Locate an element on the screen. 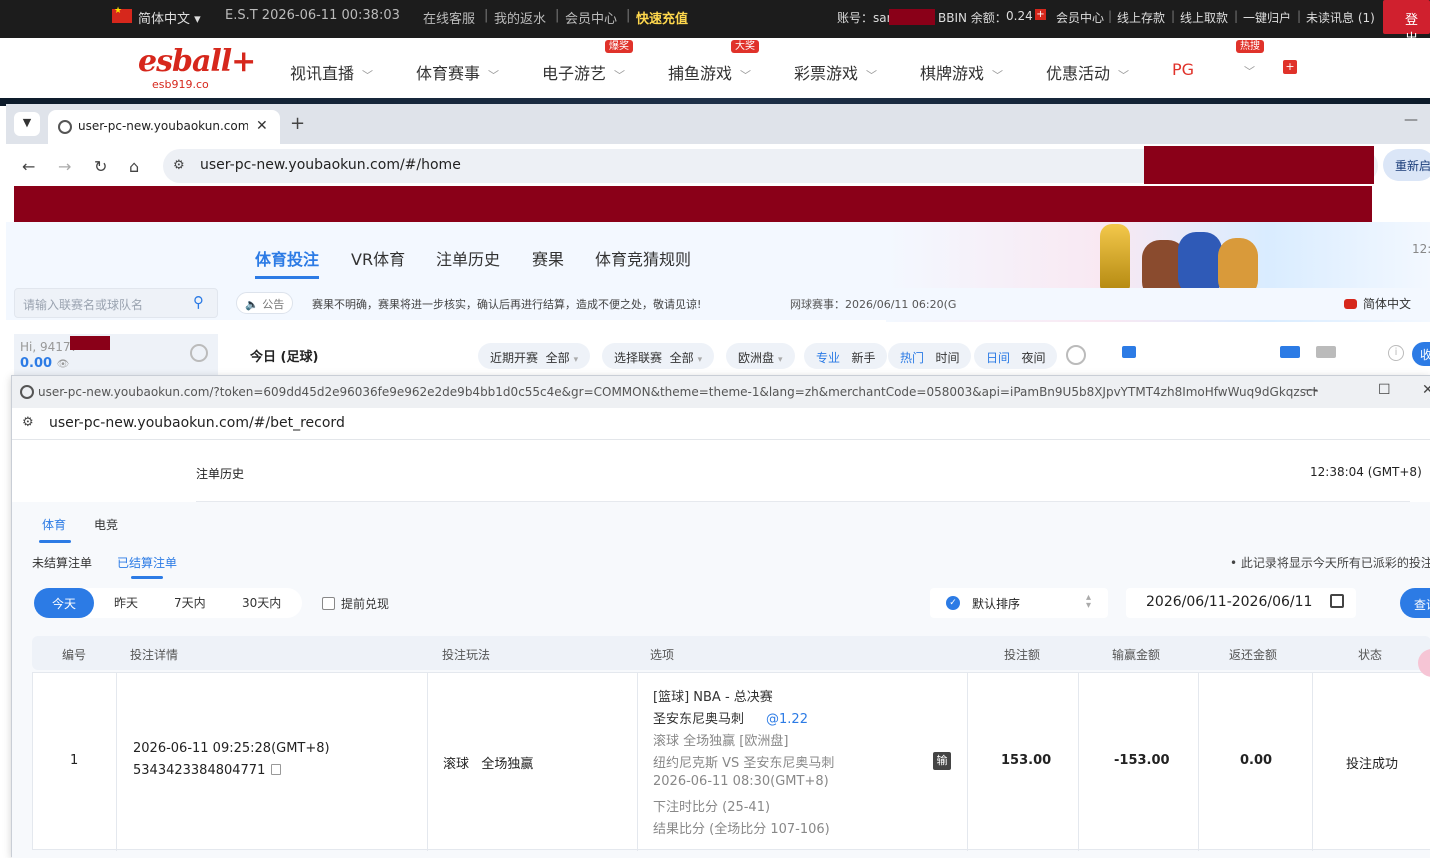  nav-hot-search: ﹀ is located at coordinates (1245, 69).